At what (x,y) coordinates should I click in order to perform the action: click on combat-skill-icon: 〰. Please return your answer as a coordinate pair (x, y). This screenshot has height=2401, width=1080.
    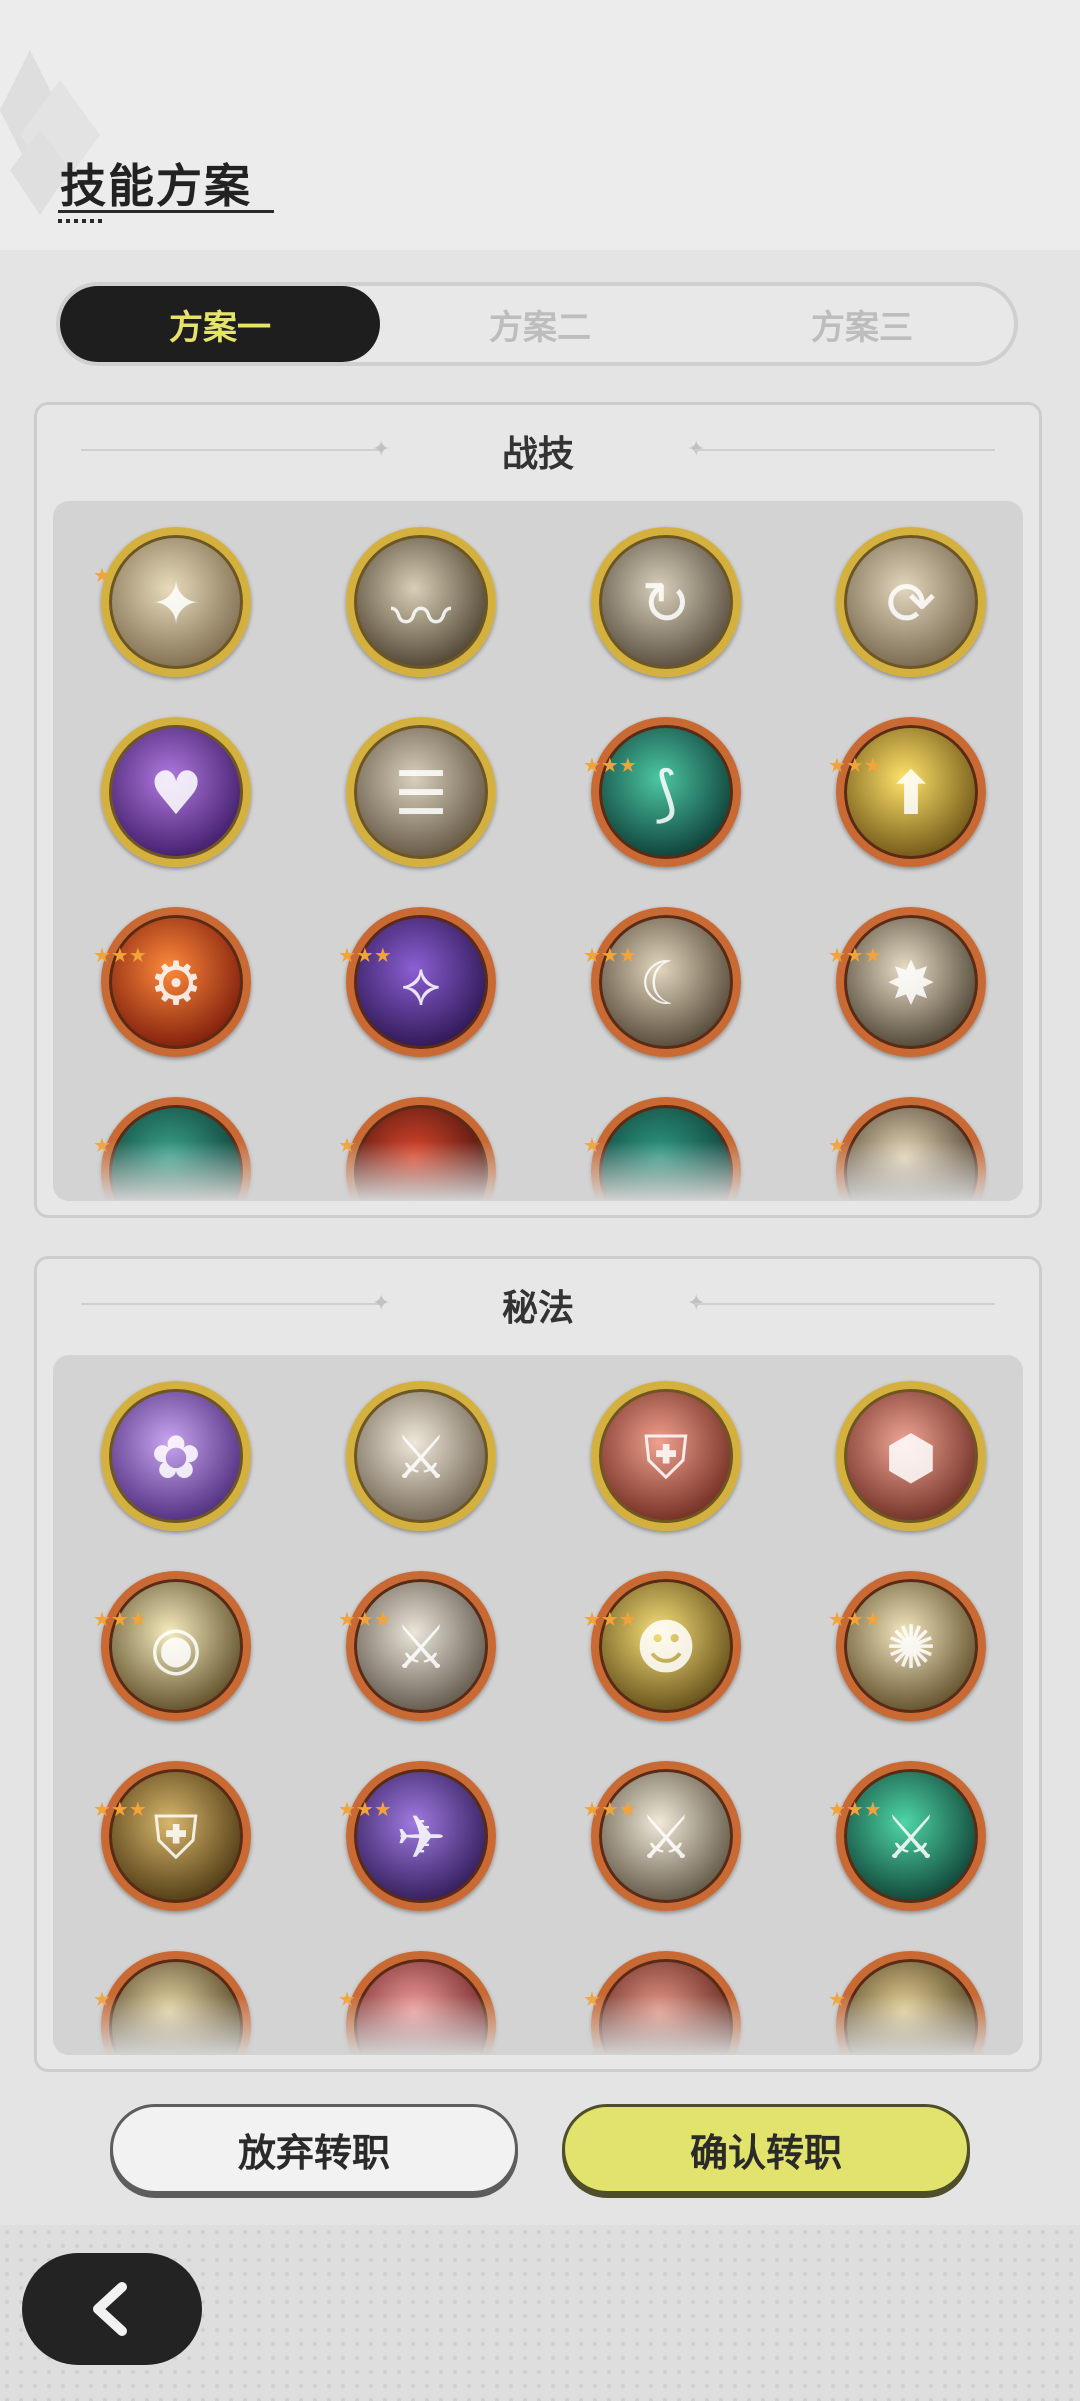
    Looking at the image, I should click on (421, 602).